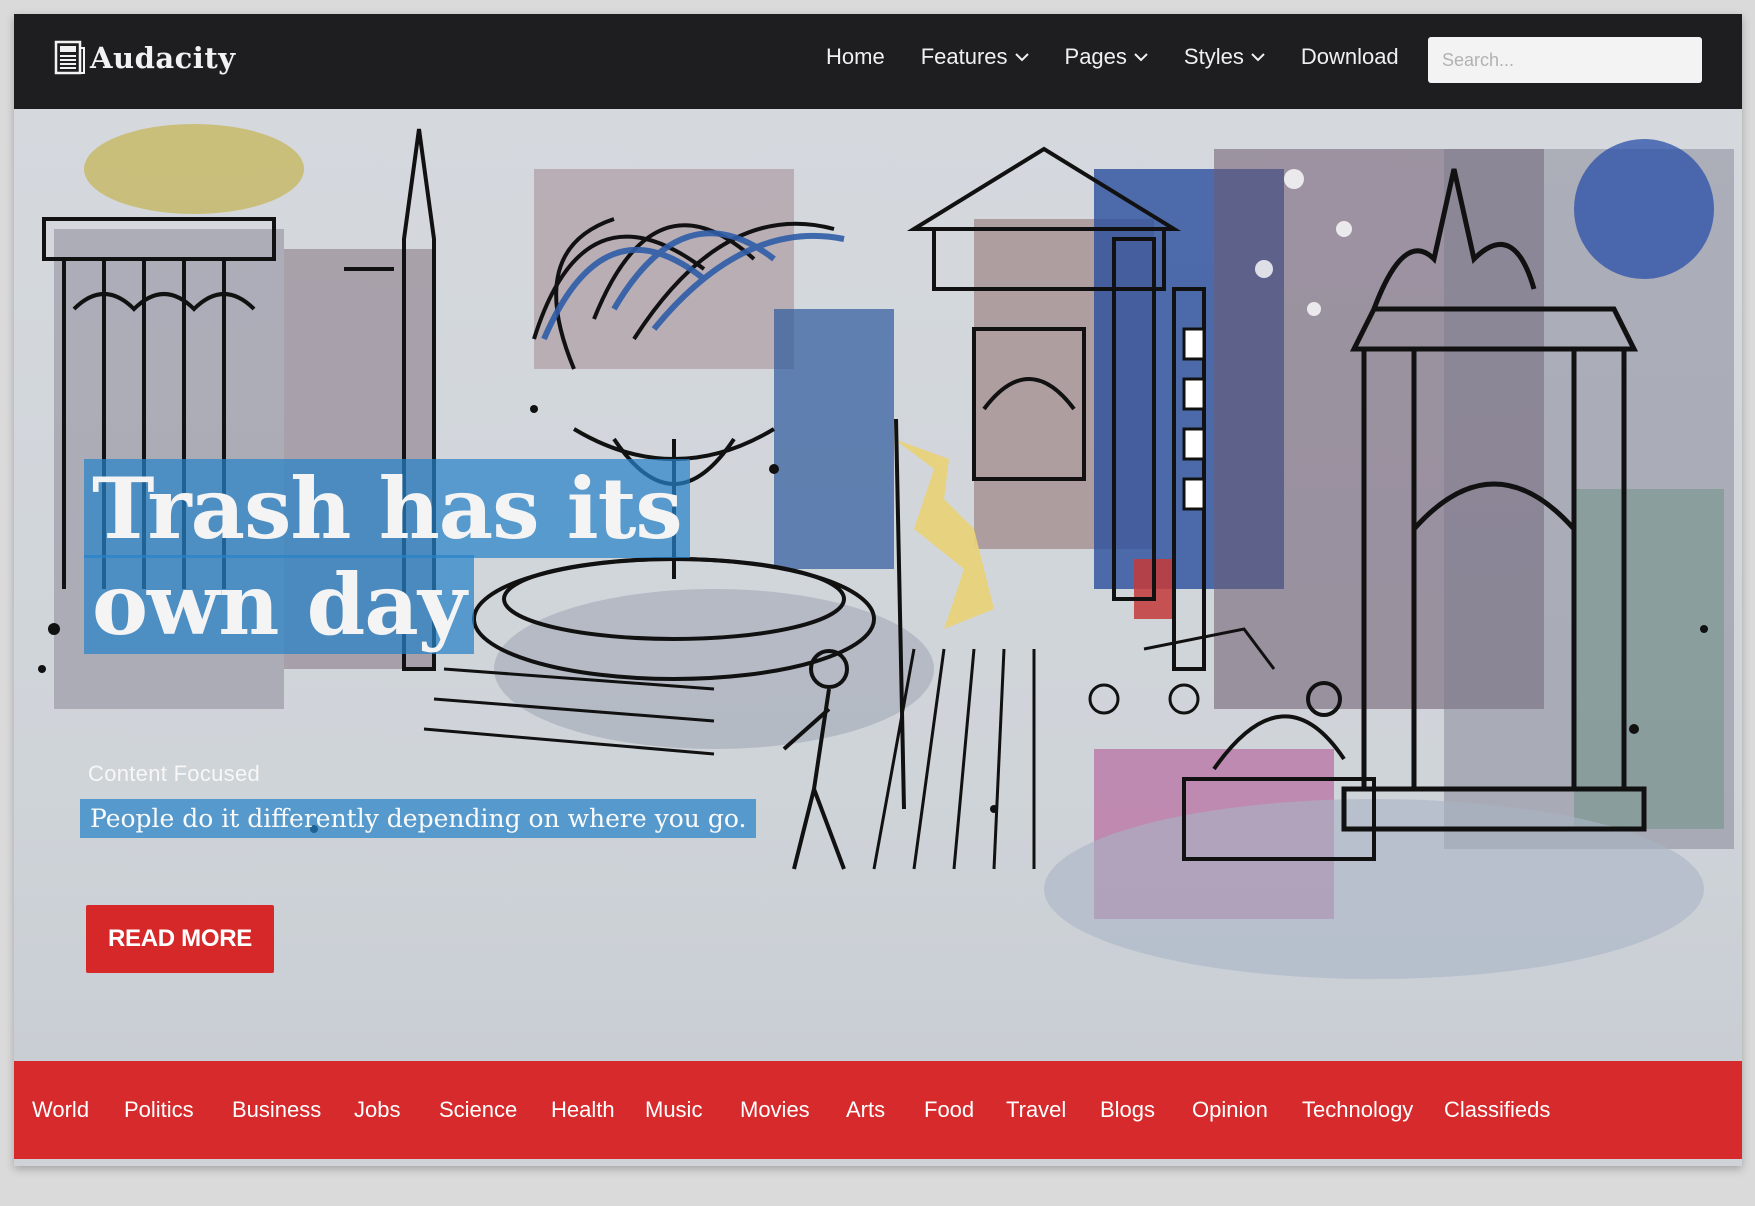 The height and width of the screenshot is (1206, 1755). I want to click on hero-headline: Trash has its own day, so click(404, 556).